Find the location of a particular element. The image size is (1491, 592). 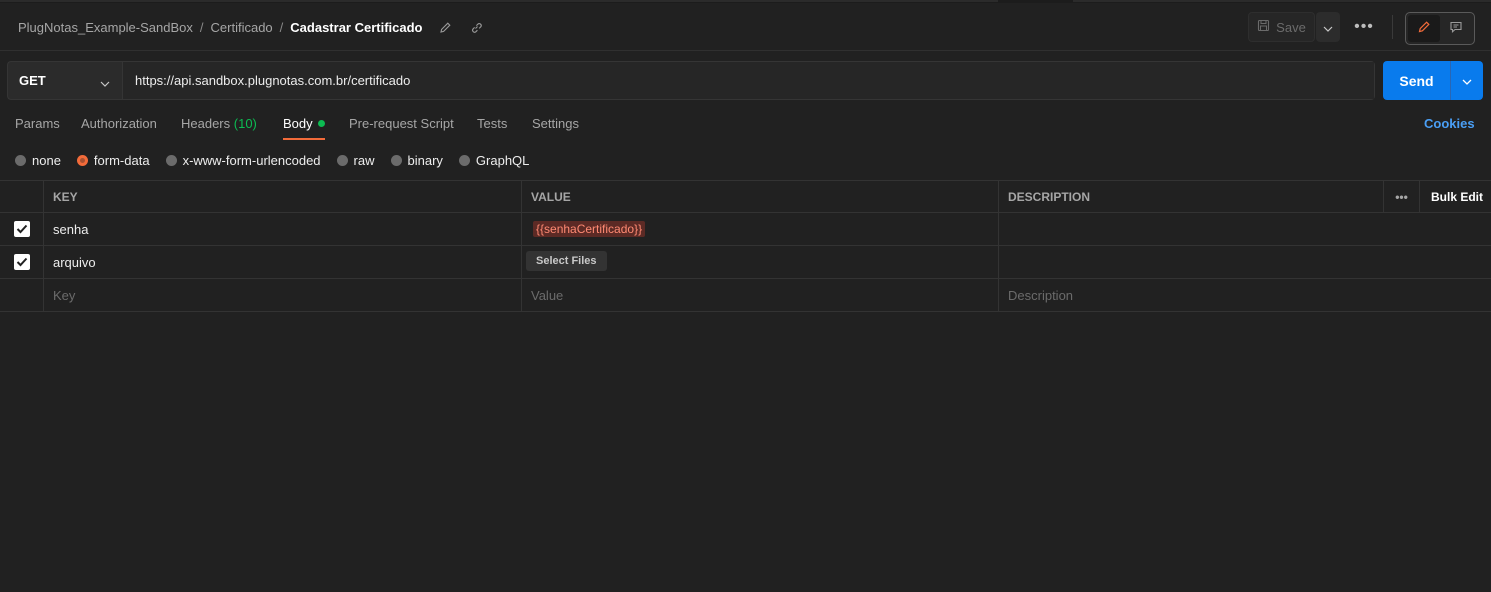

description-placeholder: Description is located at coordinates (1041, 295).